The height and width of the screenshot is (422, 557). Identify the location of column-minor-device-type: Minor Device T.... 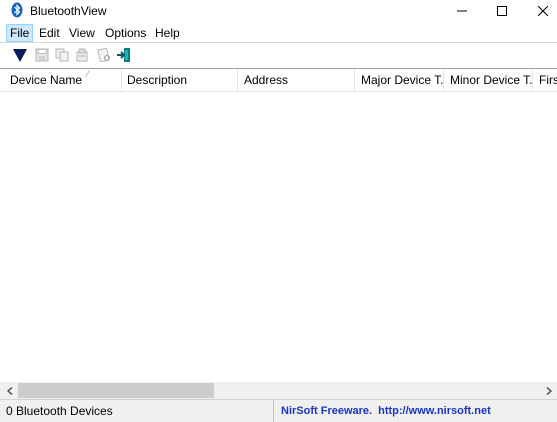
(488, 80).